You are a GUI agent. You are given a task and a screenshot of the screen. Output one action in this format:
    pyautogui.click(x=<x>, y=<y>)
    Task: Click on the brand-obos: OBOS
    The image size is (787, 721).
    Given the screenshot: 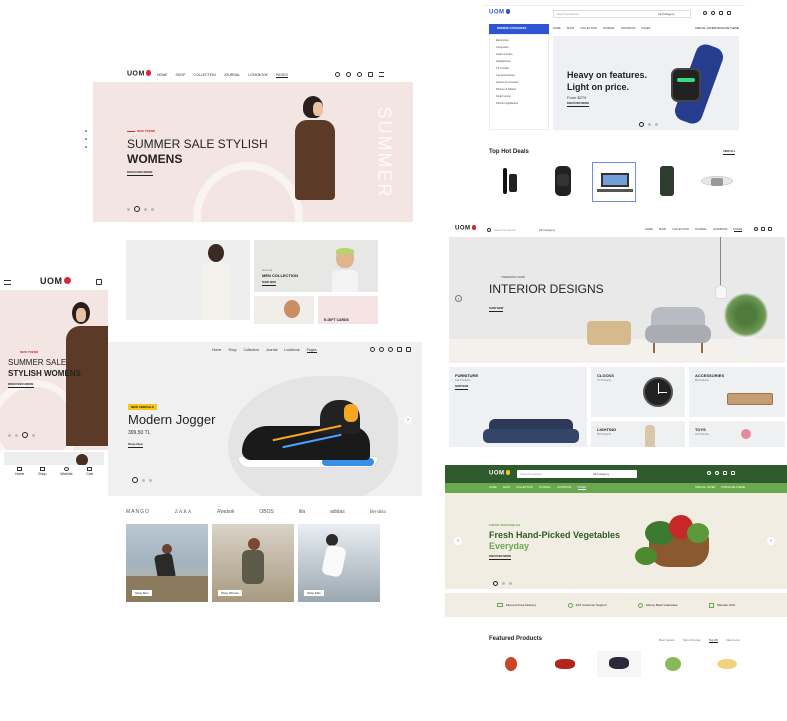 What is the action you would take?
    pyautogui.click(x=266, y=512)
    